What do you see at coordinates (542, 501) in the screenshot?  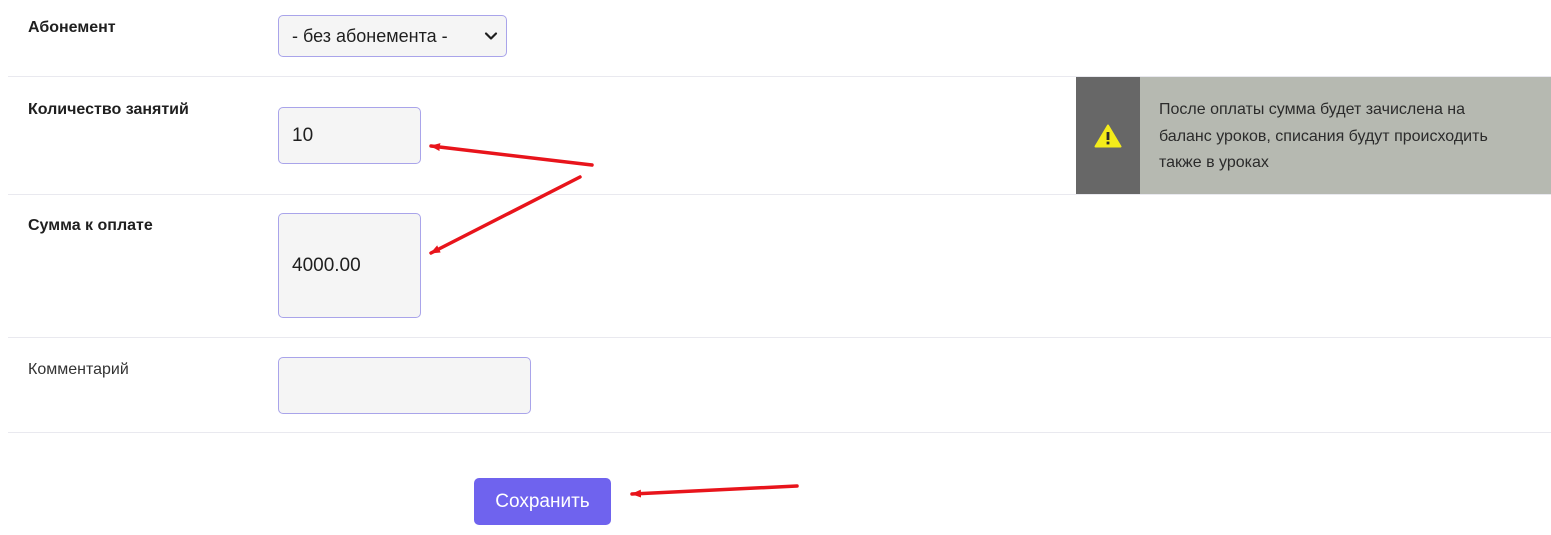 I see `save-button: Сохранить` at bounding box center [542, 501].